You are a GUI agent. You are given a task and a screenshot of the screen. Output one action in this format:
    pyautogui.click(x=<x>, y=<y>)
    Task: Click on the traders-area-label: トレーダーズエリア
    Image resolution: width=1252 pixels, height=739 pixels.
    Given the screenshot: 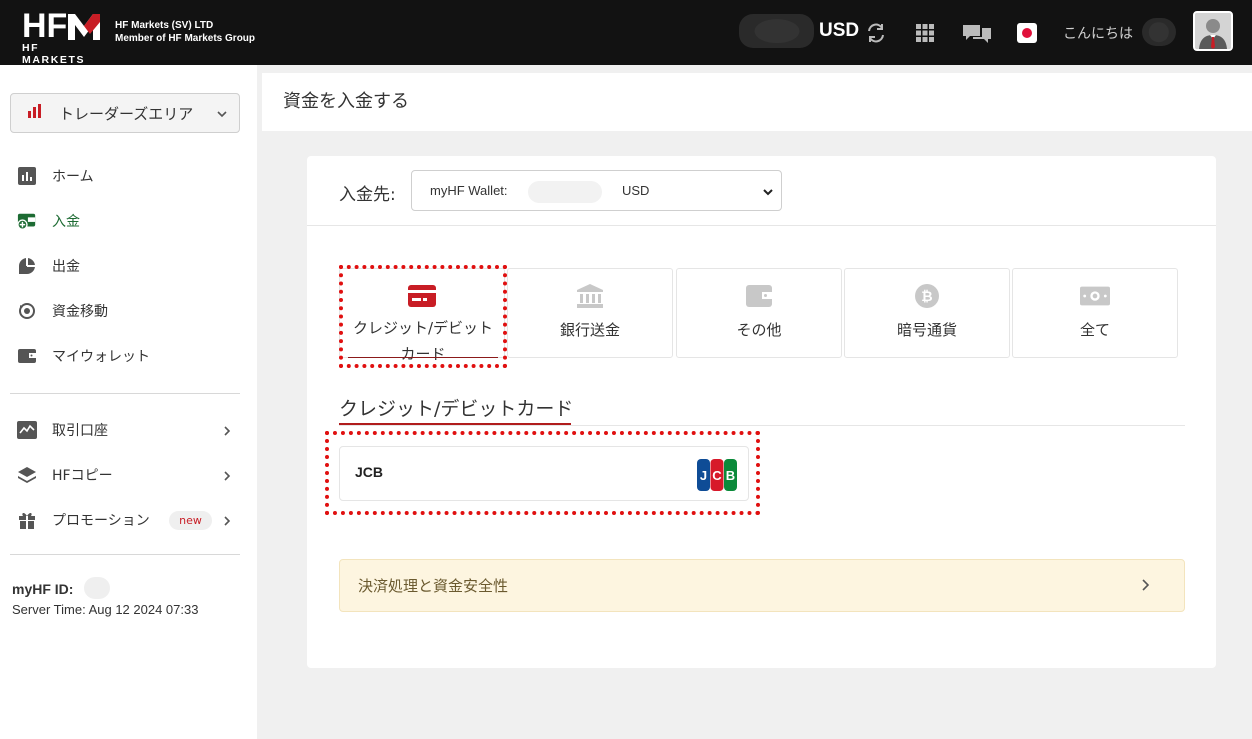 What is the action you would take?
    pyautogui.click(x=126, y=113)
    